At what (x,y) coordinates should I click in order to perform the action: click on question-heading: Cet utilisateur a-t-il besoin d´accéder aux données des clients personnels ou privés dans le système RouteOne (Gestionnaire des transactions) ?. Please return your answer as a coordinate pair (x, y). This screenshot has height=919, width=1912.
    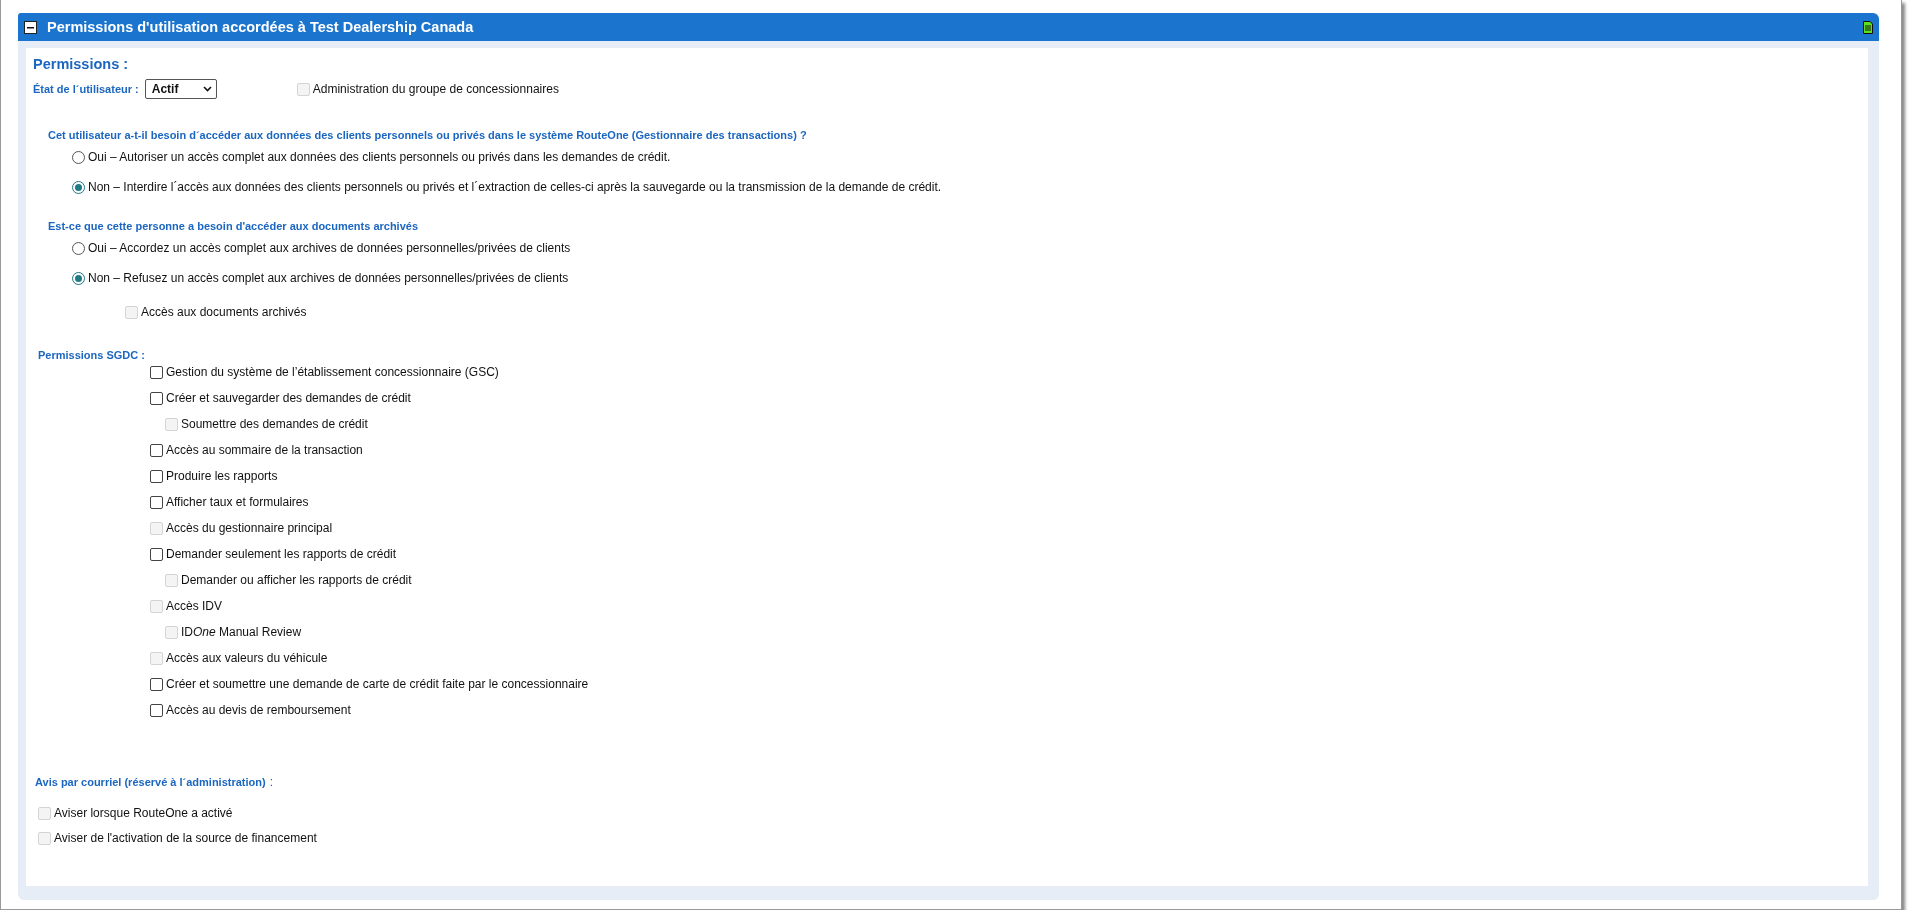
    Looking at the image, I should click on (427, 135).